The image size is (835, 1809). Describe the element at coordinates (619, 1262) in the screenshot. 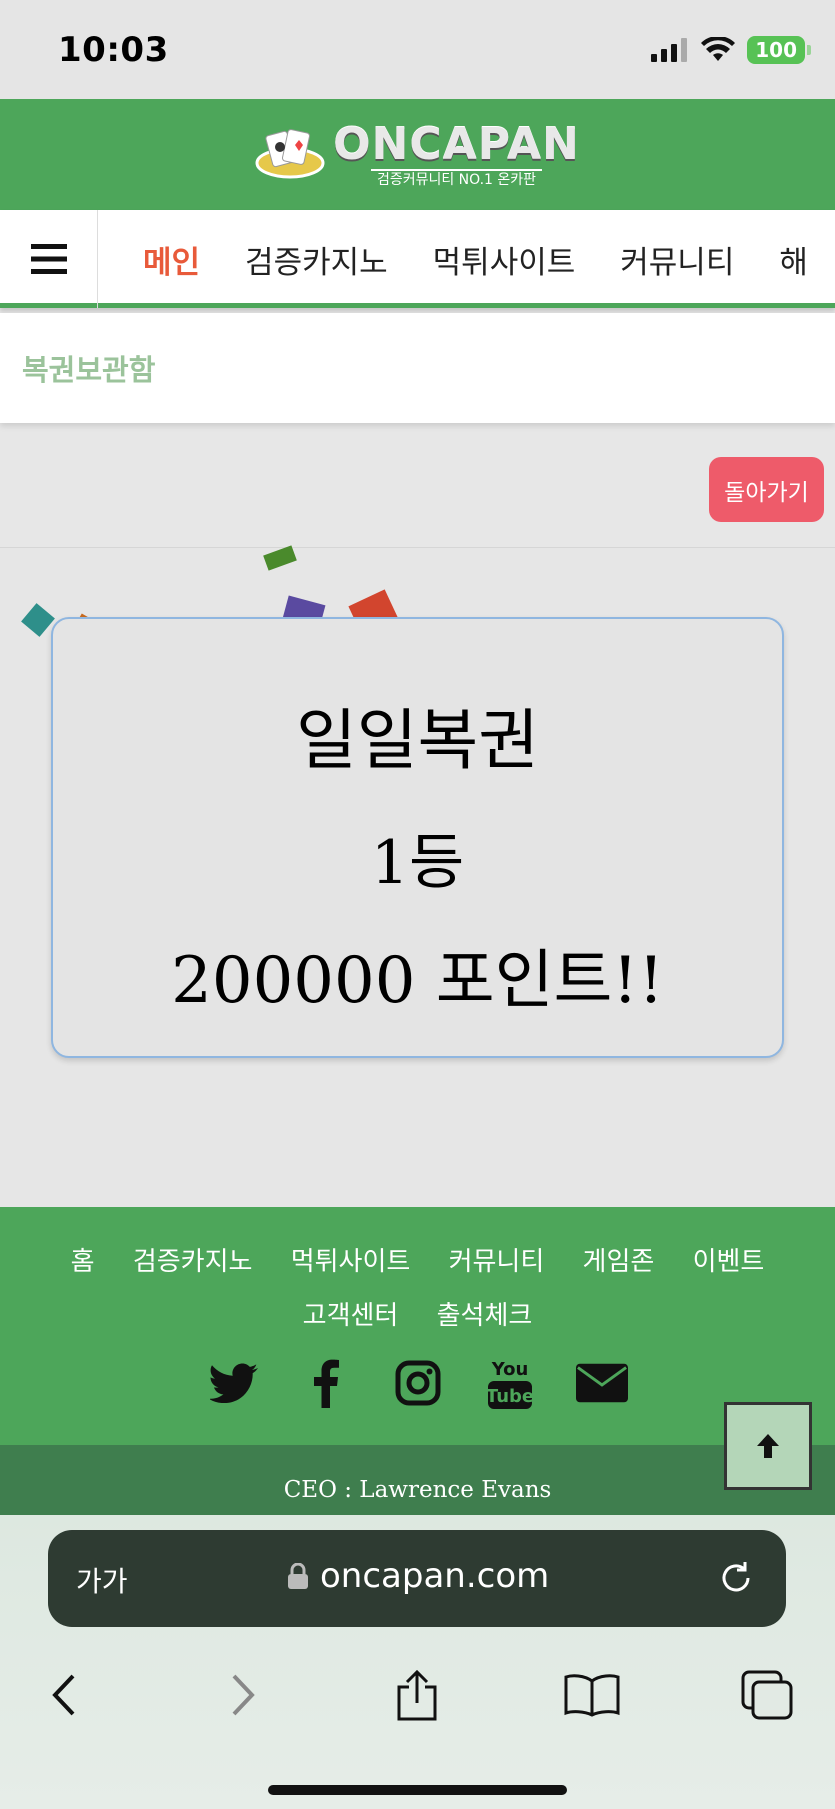

I see `footer-link-game-zone: 게임존` at that location.